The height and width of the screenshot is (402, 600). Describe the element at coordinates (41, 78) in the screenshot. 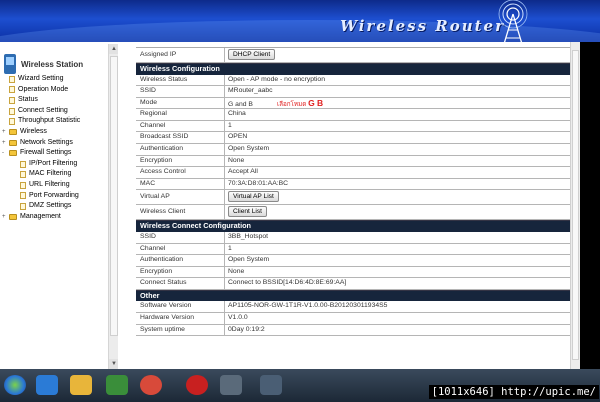

I see `sidebar-item-label: Wizard Setting` at that location.